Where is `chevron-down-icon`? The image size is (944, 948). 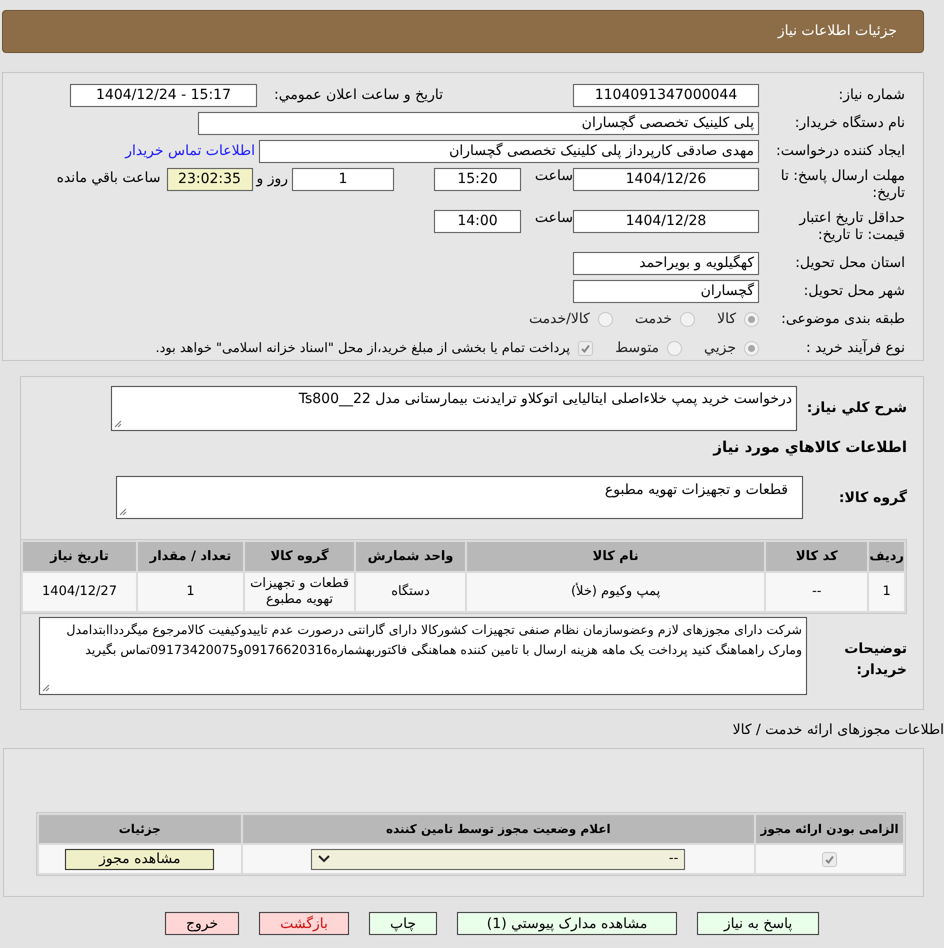 chevron-down-icon is located at coordinates (324, 859).